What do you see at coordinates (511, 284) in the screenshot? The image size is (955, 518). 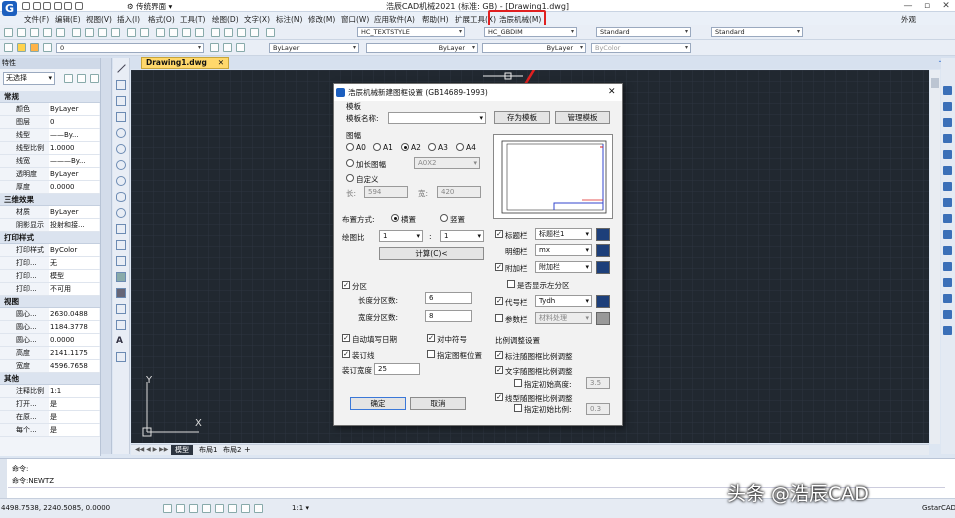 I see `show-left-checkbox` at bounding box center [511, 284].